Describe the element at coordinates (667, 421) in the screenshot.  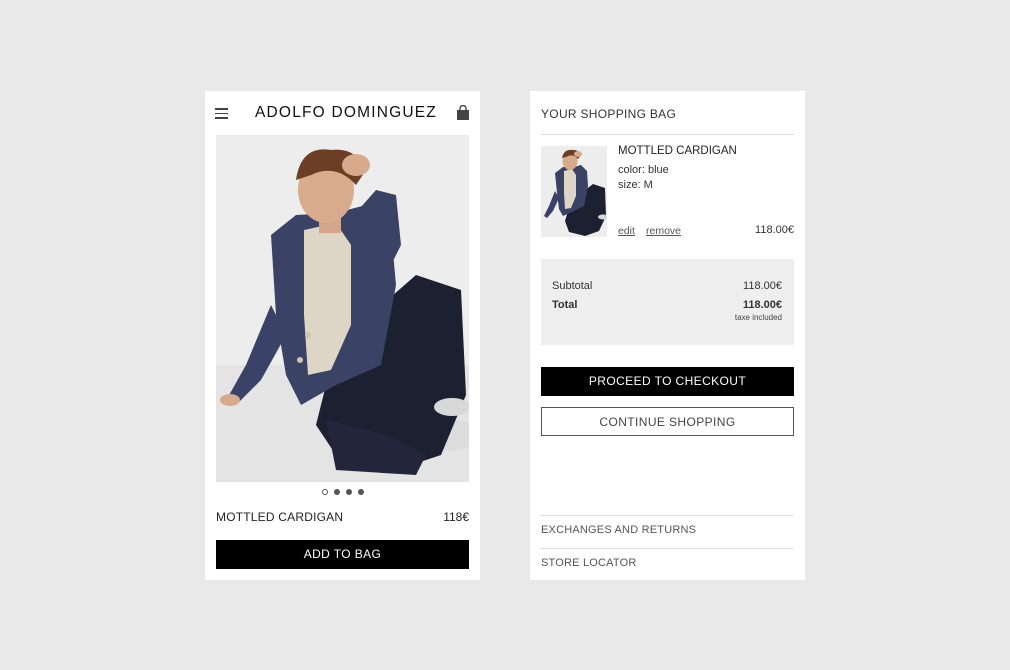
I see `continue-shopping-button: CONTINUE SHOPPING` at that location.